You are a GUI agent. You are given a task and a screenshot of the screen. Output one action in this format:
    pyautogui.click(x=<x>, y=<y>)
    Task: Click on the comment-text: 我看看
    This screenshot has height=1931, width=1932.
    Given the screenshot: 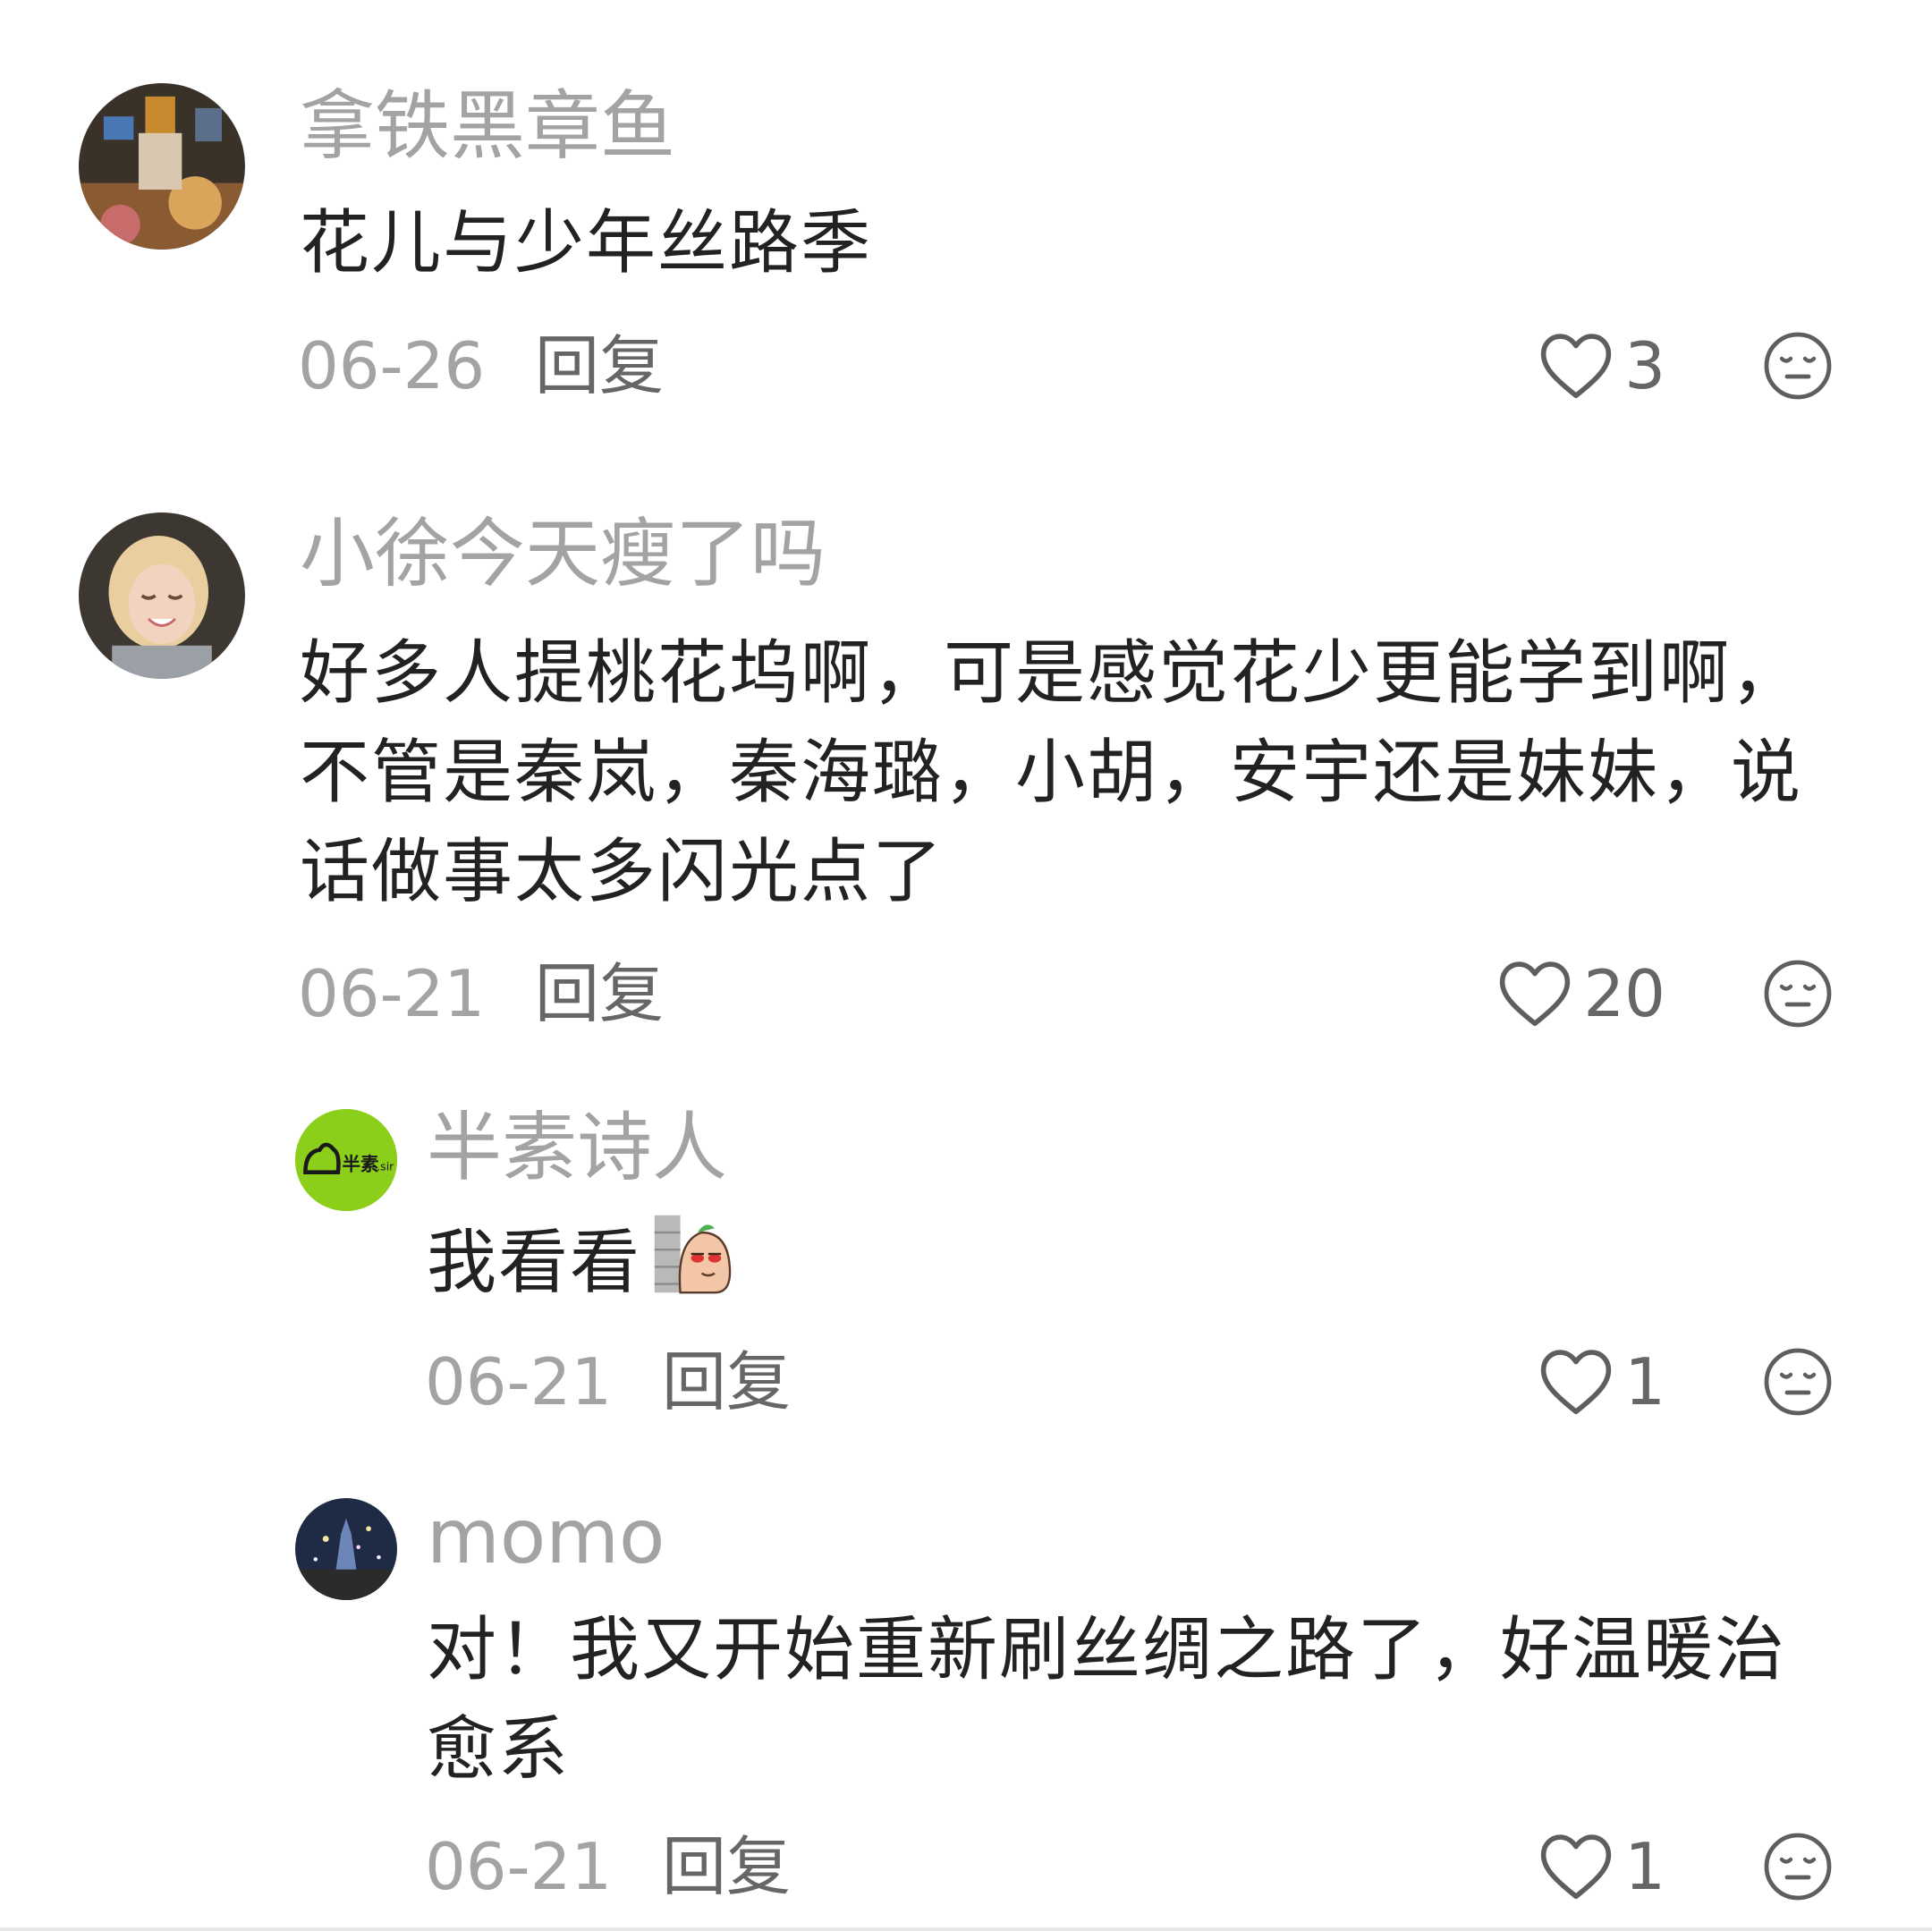 What is the action you would take?
    pyautogui.click(x=1133, y=1262)
    